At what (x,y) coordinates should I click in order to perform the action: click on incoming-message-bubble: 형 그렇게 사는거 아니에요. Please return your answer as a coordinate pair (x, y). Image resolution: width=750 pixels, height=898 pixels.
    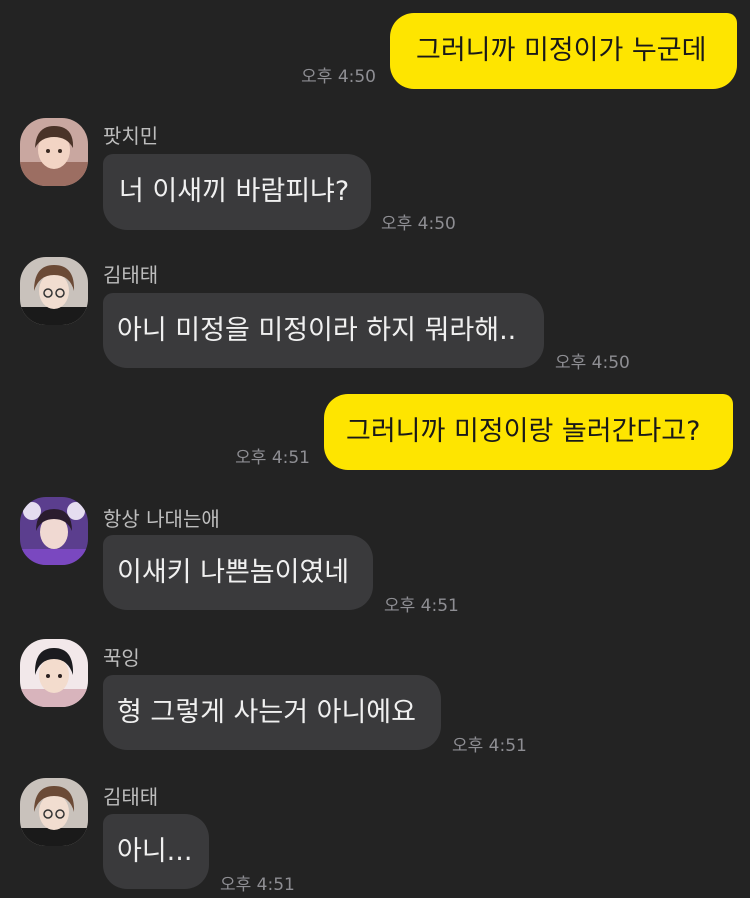
    Looking at the image, I should click on (272, 712).